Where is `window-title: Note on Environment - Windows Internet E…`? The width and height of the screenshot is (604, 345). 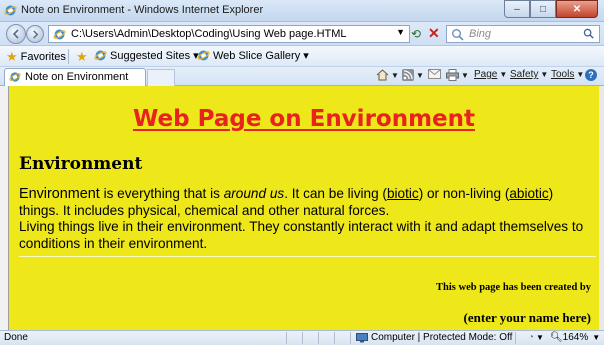
window-title: Note on Environment - Windows Internet E… is located at coordinates (142, 10).